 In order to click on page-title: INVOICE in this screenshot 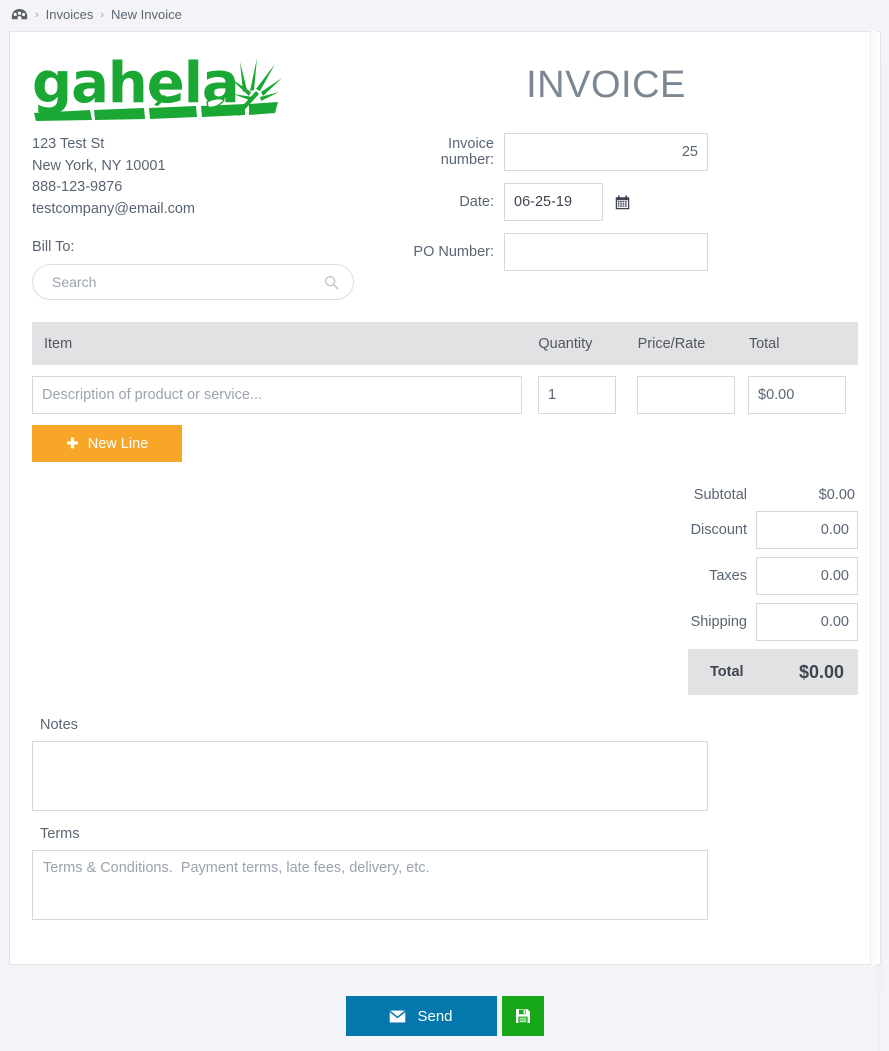, I will do `click(606, 85)`.